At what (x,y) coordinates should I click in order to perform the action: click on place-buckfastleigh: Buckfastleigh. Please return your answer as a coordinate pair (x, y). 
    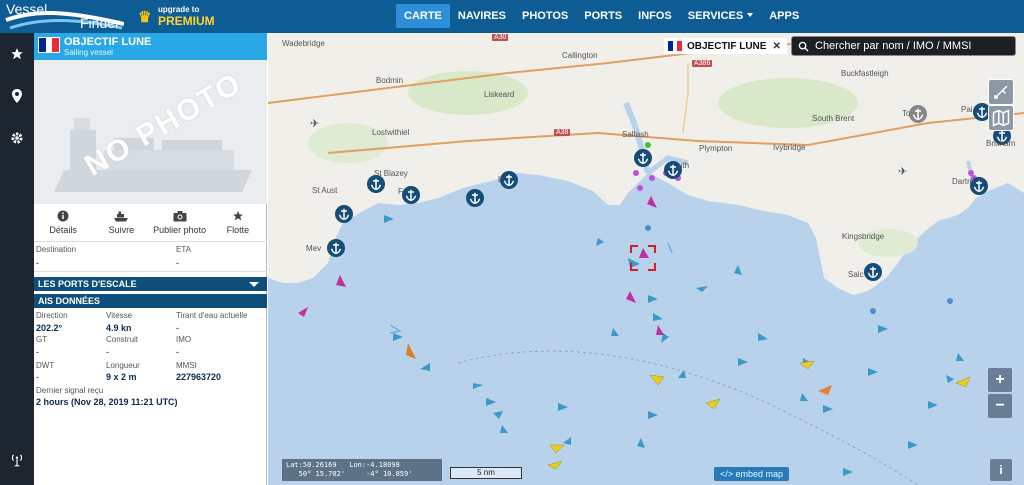
    Looking at the image, I should click on (865, 73).